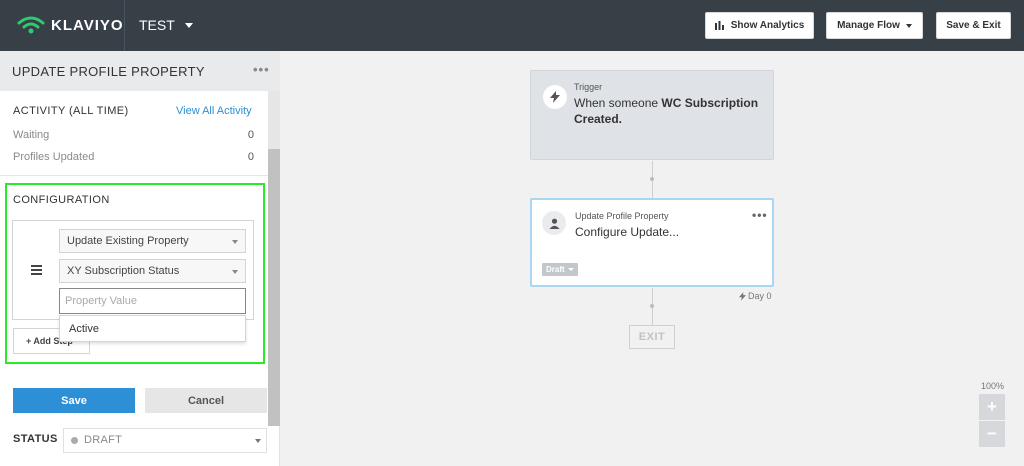 Image resolution: width=1024 pixels, height=466 pixels. Describe the element at coordinates (134, 175) in the screenshot. I see `section-divider` at that location.